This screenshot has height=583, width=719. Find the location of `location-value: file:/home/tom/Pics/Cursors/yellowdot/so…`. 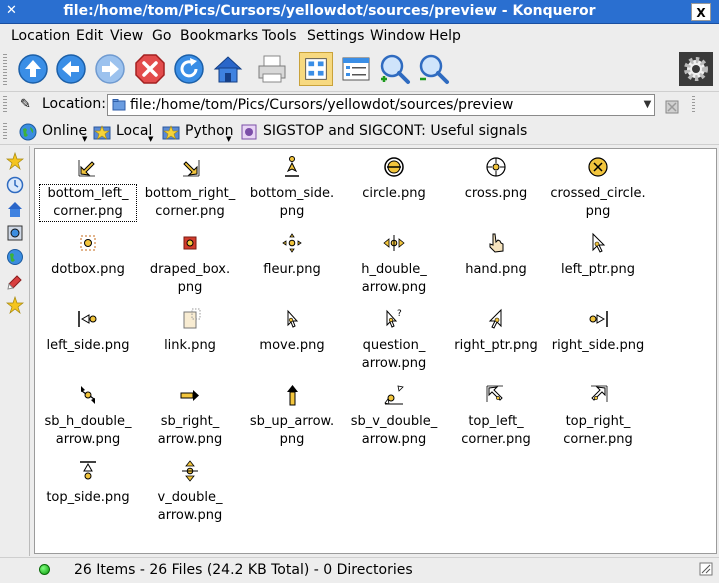

location-value: file:/home/tom/Pics/Cursors/yellowdot/so… is located at coordinates (322, 105).